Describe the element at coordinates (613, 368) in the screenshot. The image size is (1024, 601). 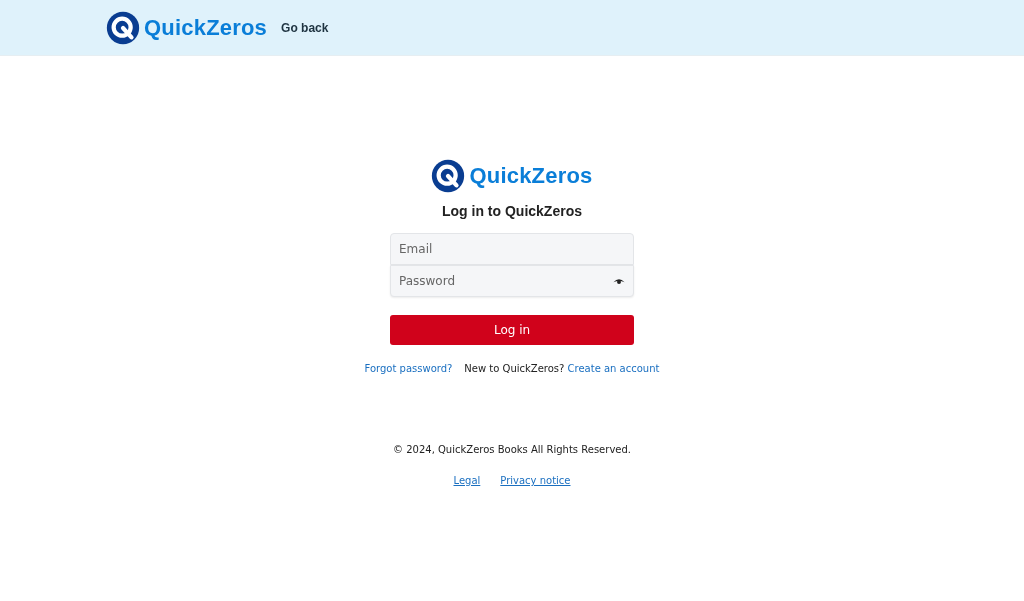
I see `create-account-link: Create an account` at that location.